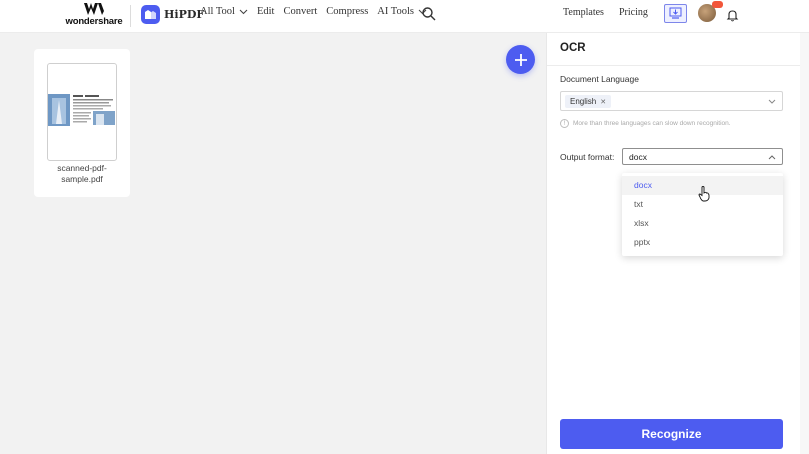  What do you see at coordinates (573, 48) in the screenshot?
I see `panel-title: OCR` at bounding box center [573, 48].